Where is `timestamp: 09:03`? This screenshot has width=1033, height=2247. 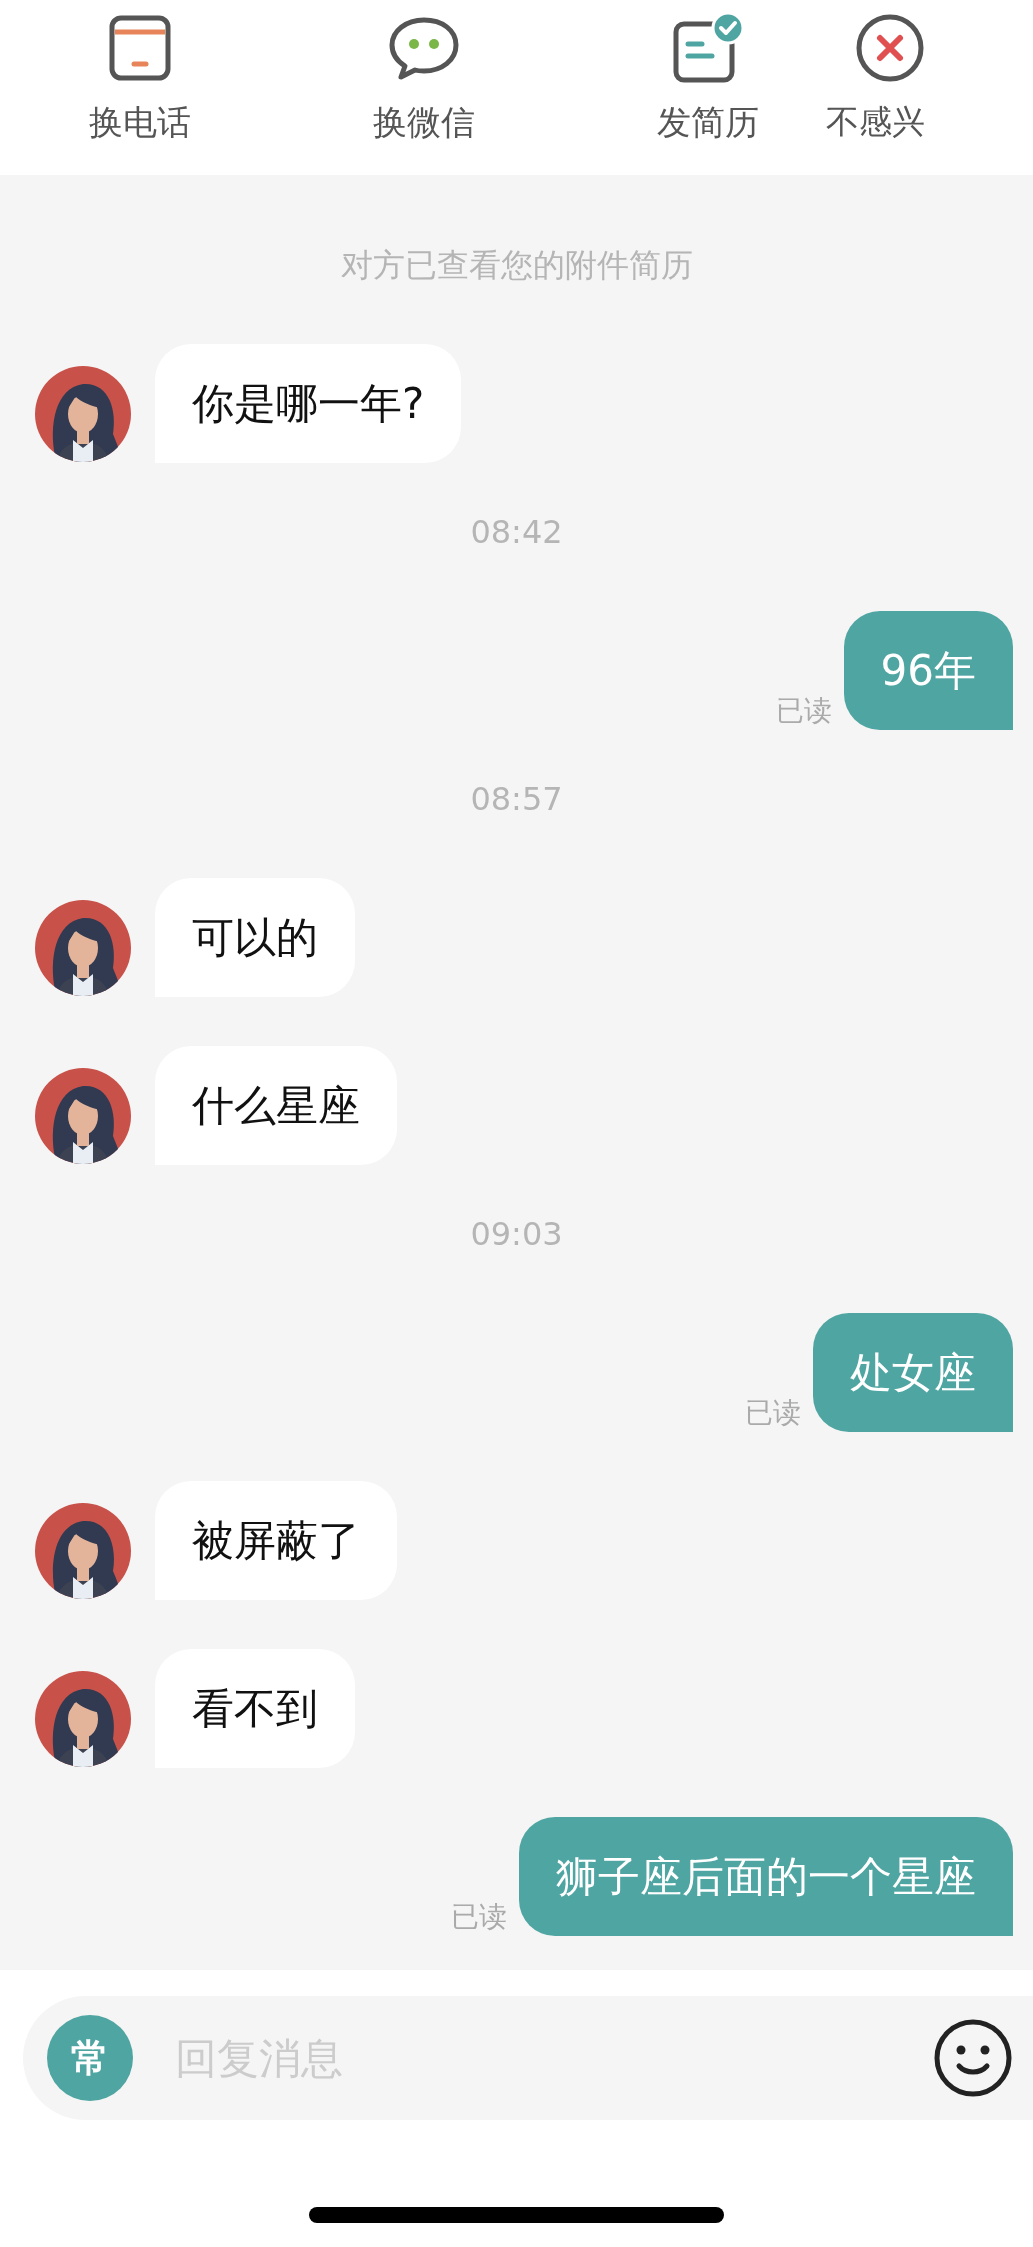
timestamp: 09:03 is located at coordinates (516, 1234).